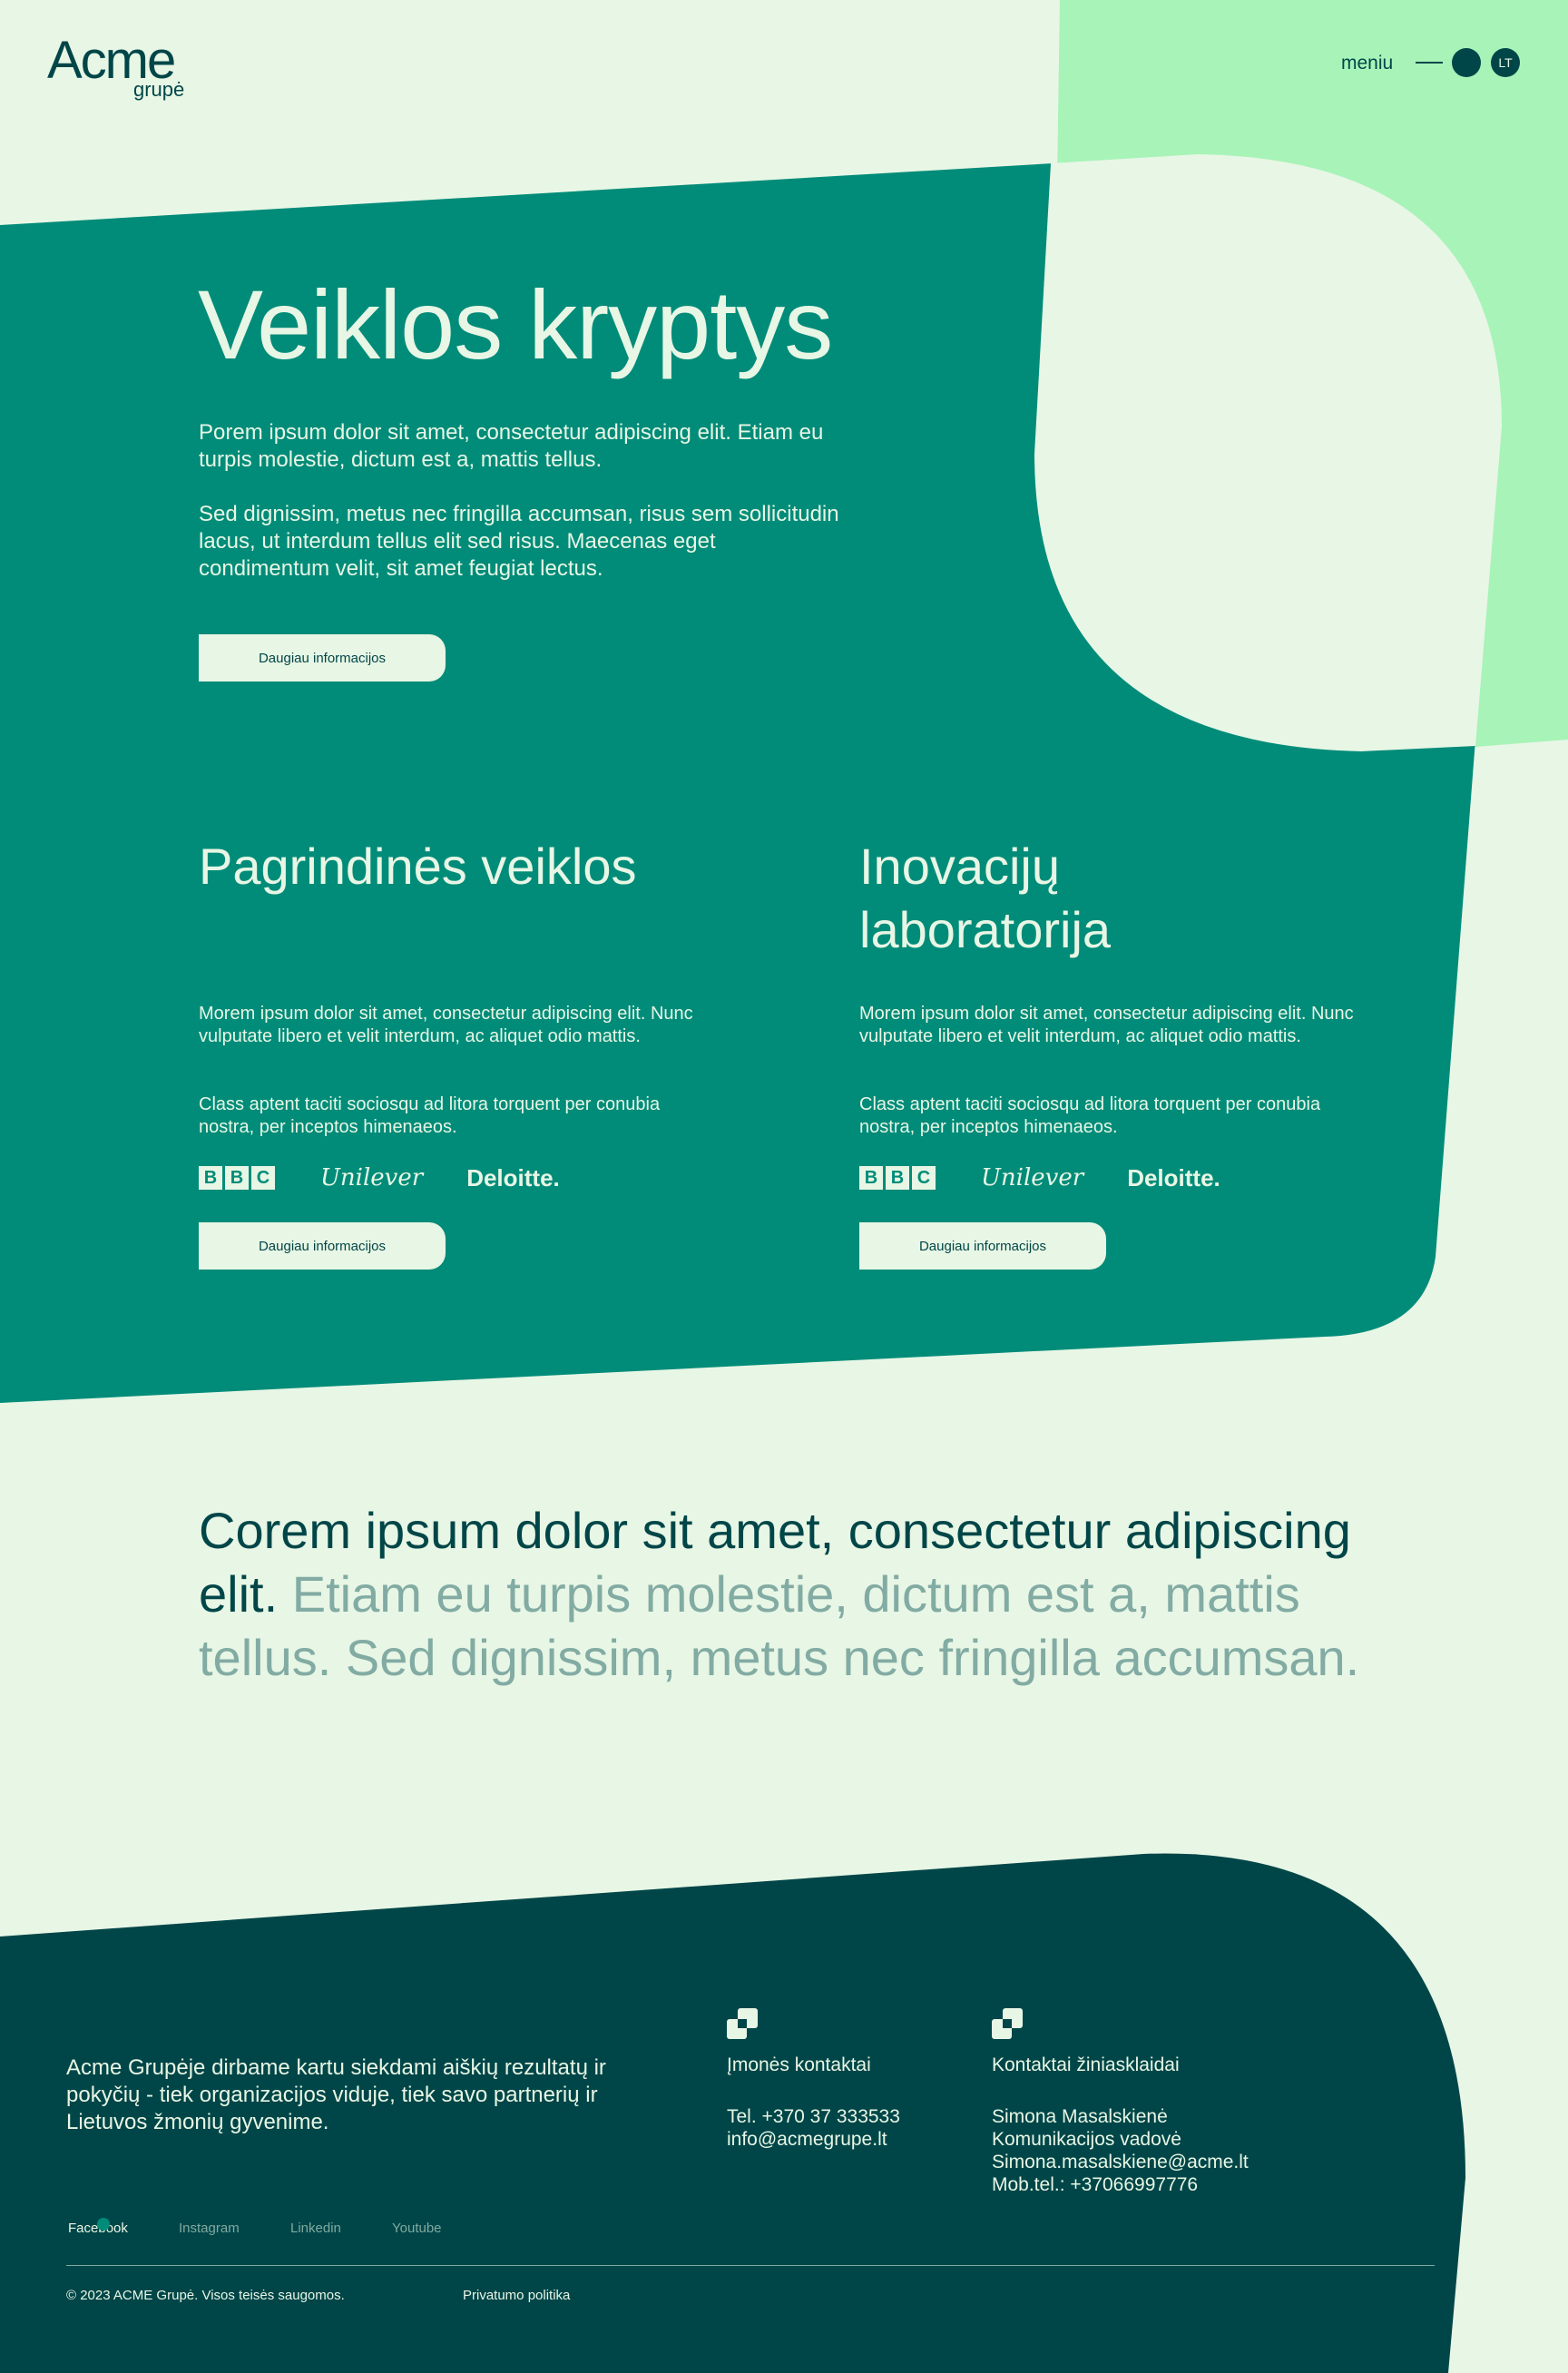 The image size is (1568, 2373). What do you see at coordinates (1080, 2116) in the screenshot?
I see `media-contact-name: Simona Masalskienė` at bounding box center [1080, 2116].